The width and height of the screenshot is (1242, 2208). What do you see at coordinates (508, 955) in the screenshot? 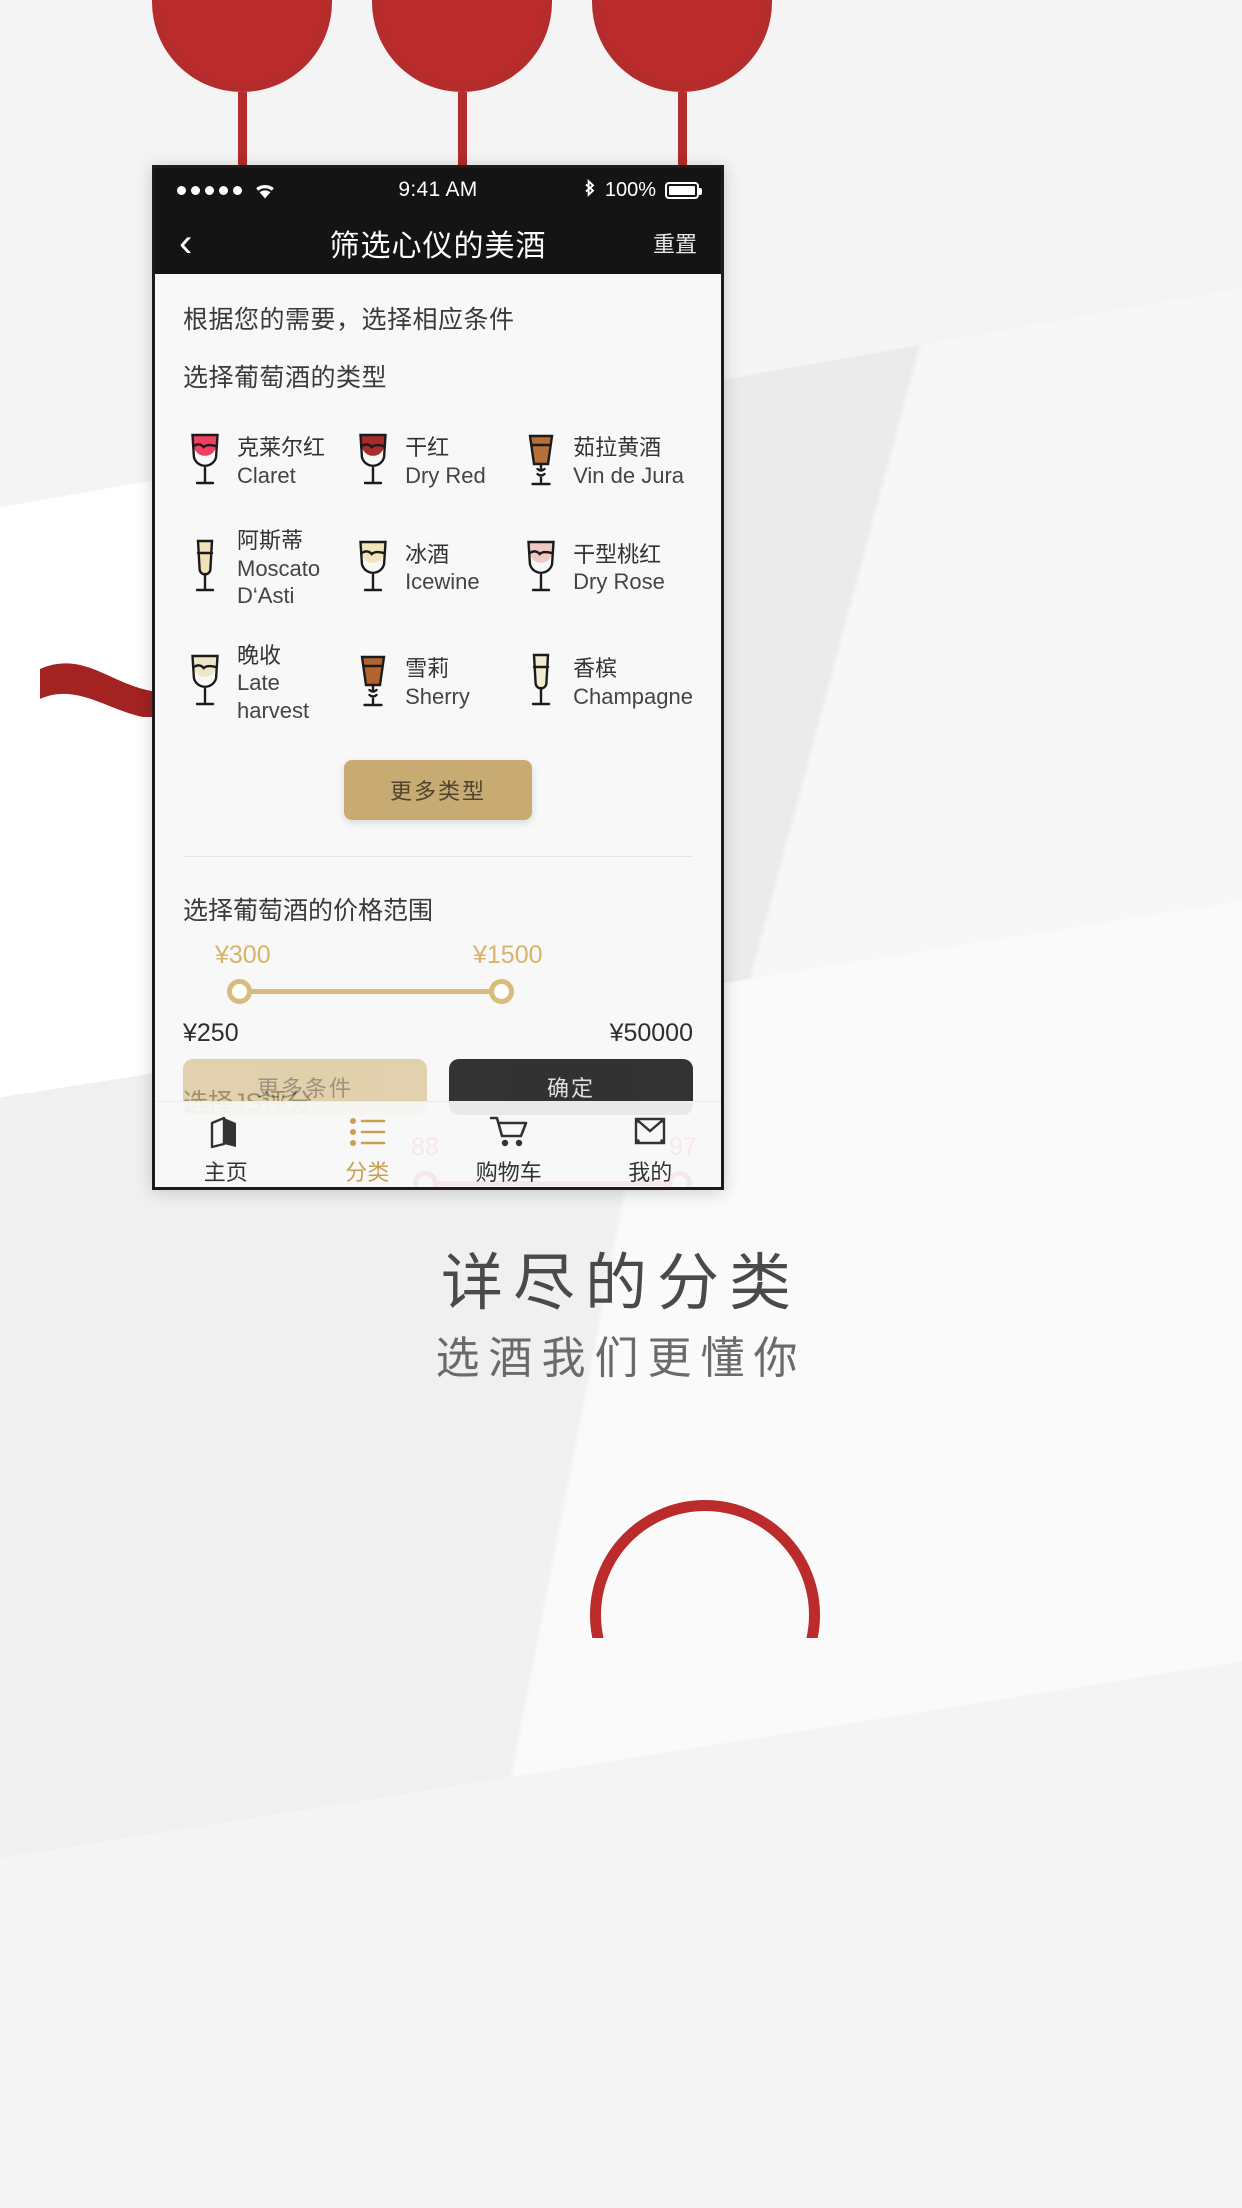
I see `price-selected-max: ¥1500` at bounding box center [508, 955].